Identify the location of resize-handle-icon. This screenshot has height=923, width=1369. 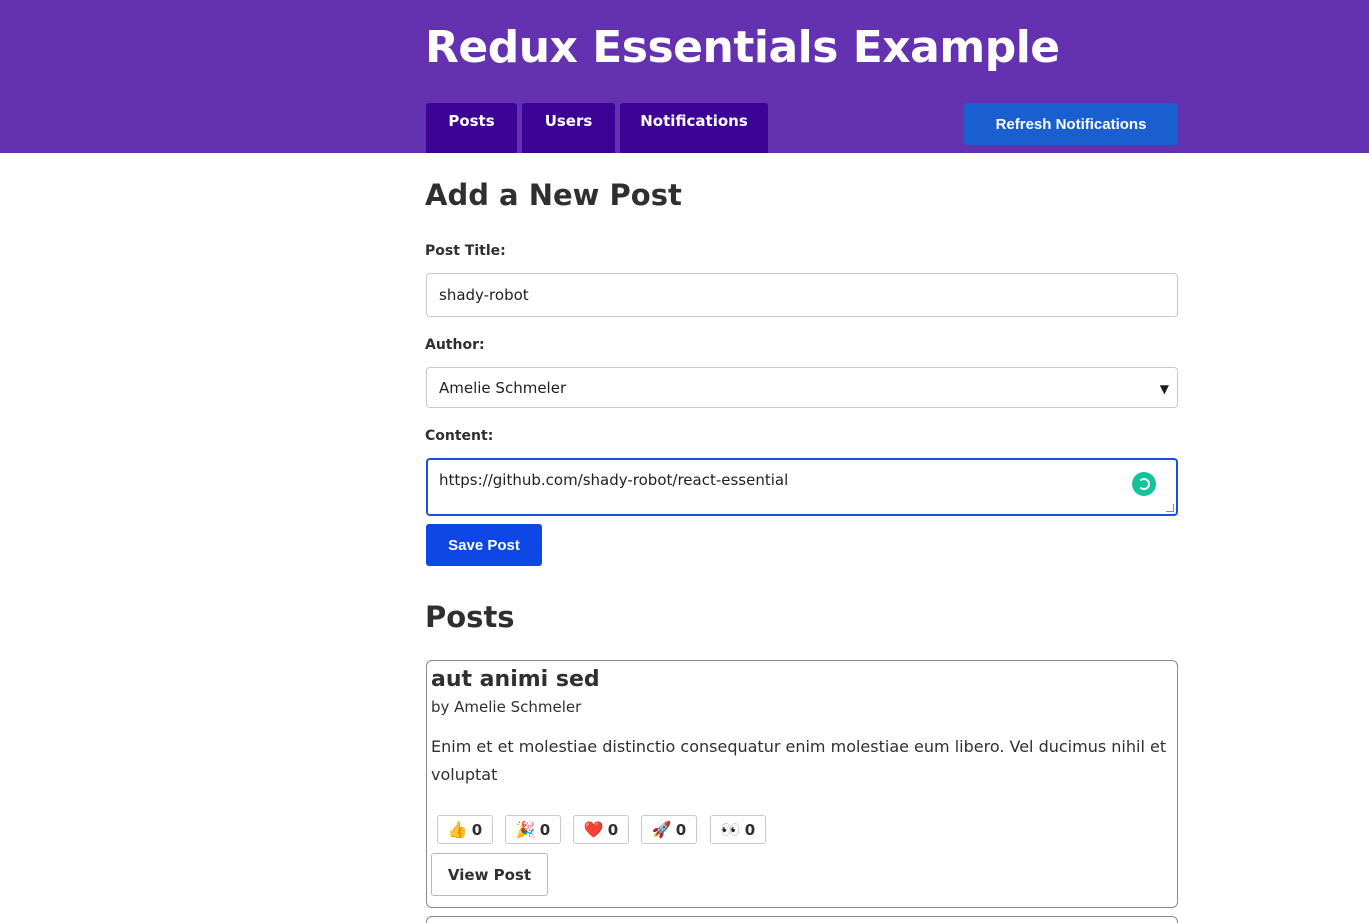
(1170, 508).